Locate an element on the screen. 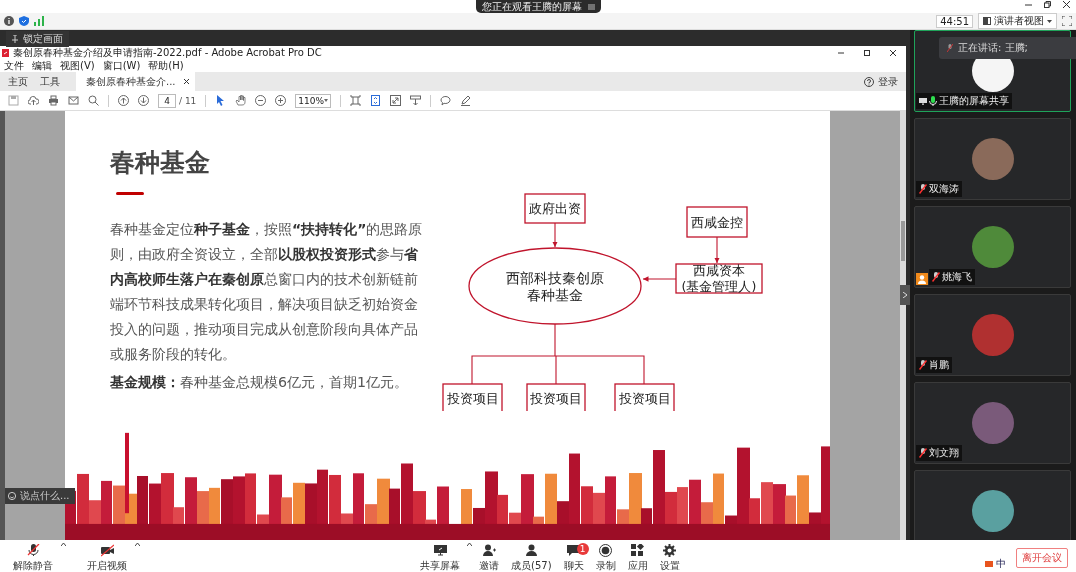 This screenshot has width=1076, height=572. name-label: 刘文翔 is located at coordinates (939, 453).